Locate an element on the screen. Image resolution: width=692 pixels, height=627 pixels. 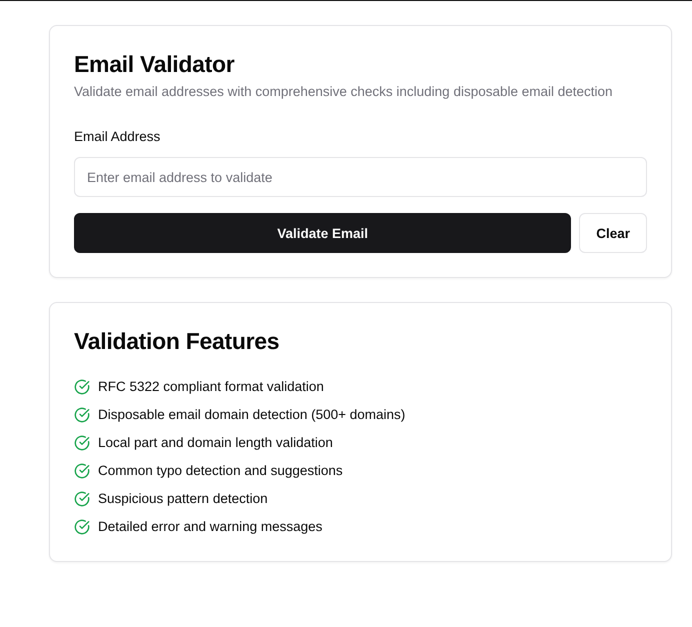
feature-text: Disposable email domain detection (500+ domains) is located at coordinates (252, 415).